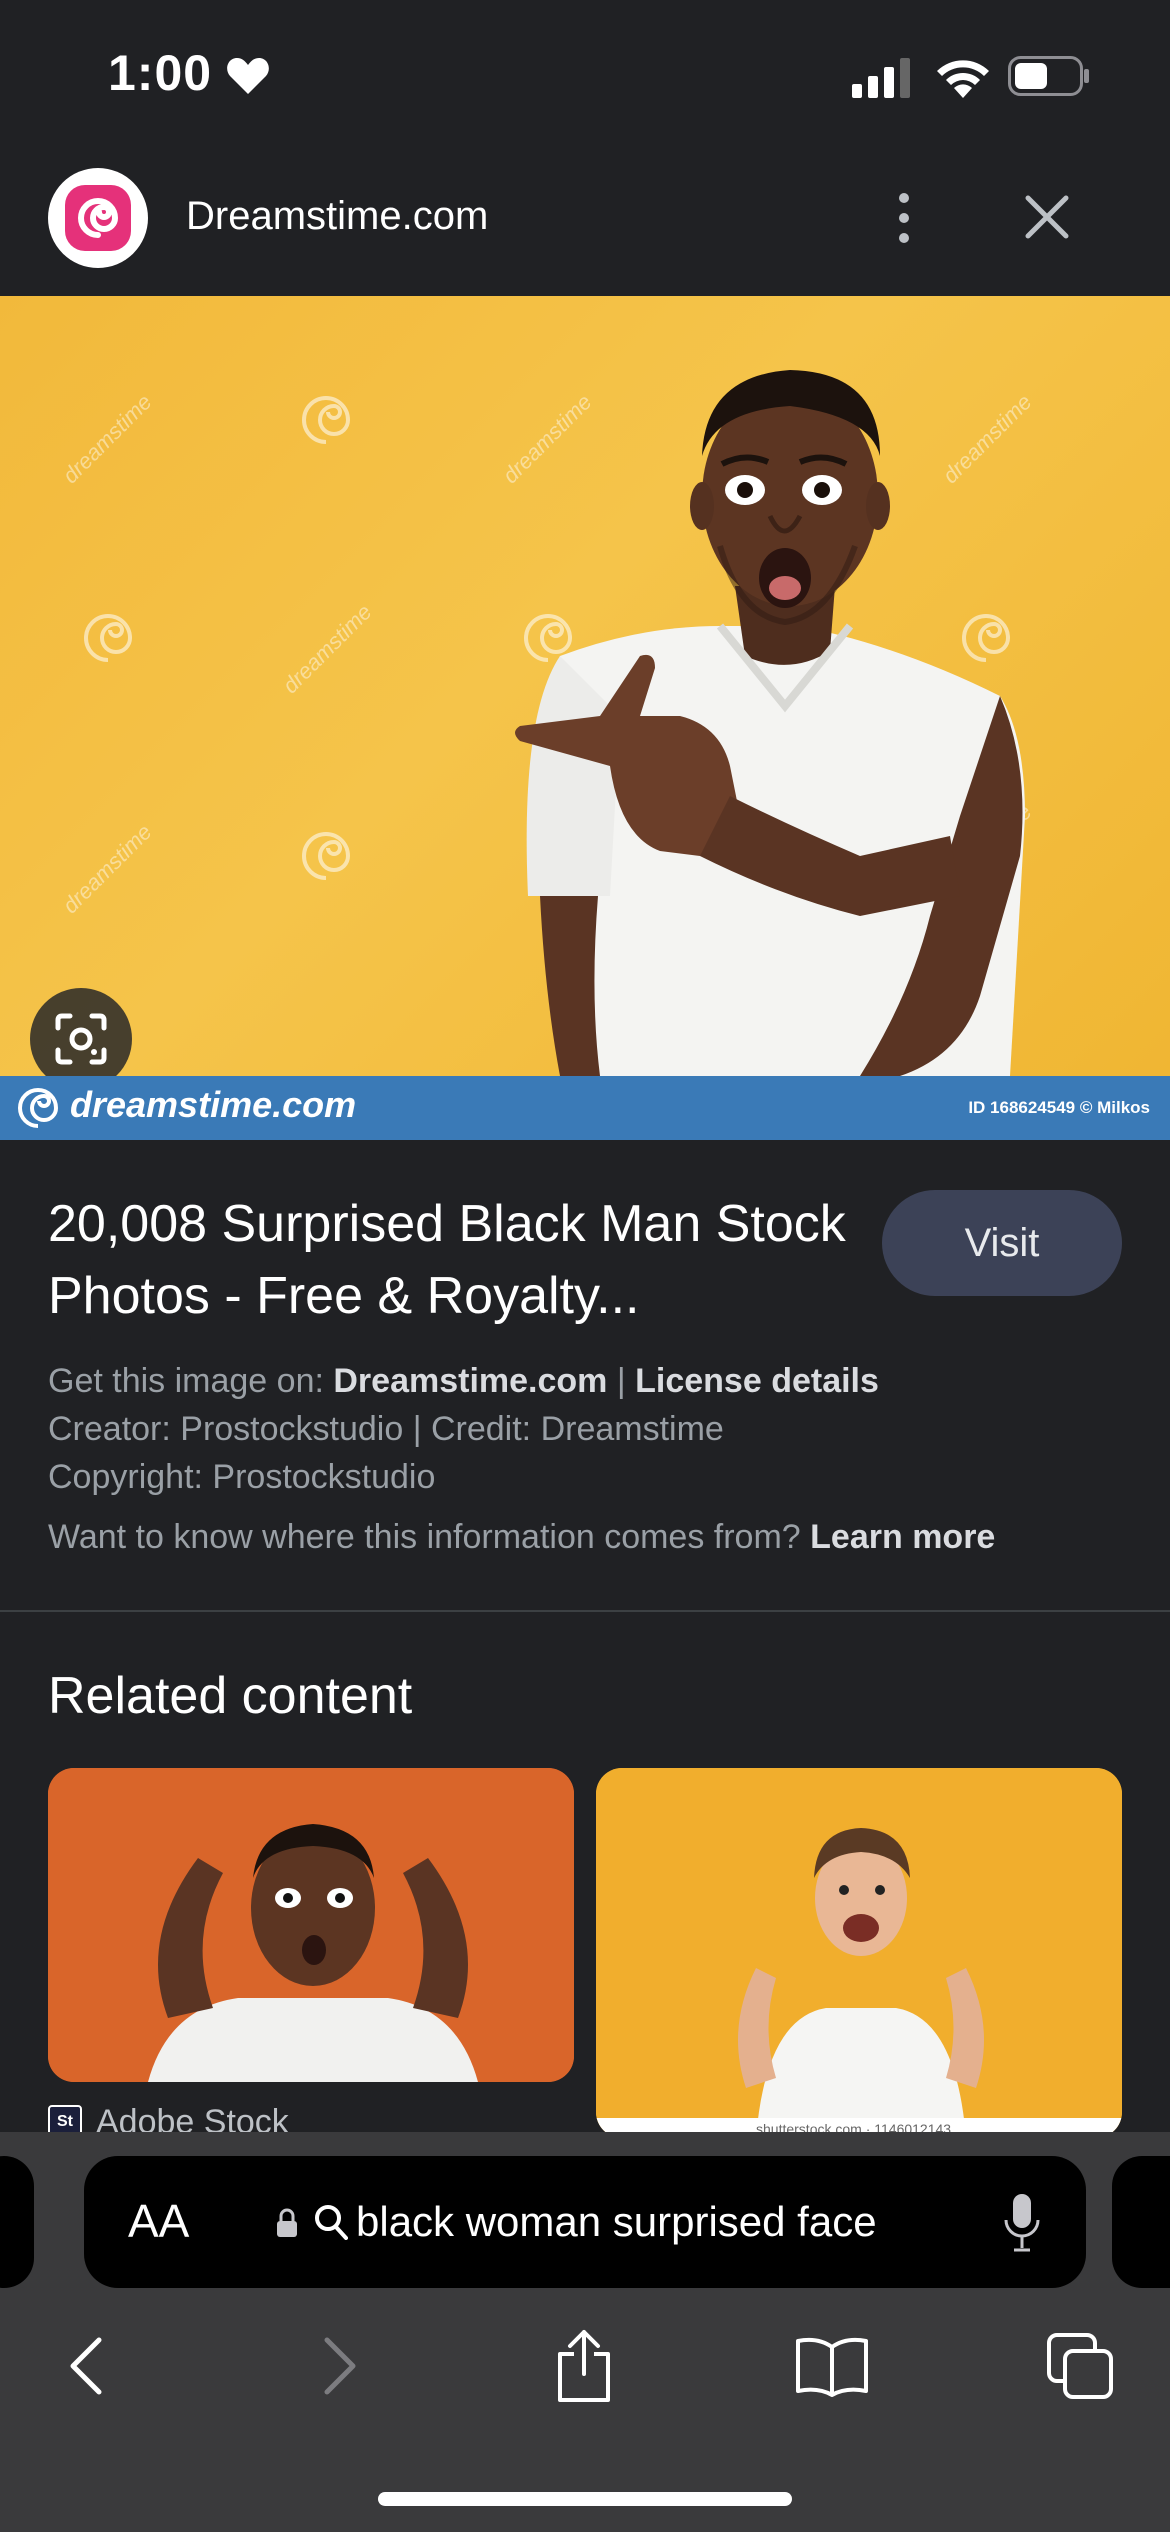 The height and width of the screenshot is (2532, 1170). What do you see at coordinates (38, 1108) in the screenshot?
I see `dreamstime-swirl-icon` at bounding box center [38, 1108].